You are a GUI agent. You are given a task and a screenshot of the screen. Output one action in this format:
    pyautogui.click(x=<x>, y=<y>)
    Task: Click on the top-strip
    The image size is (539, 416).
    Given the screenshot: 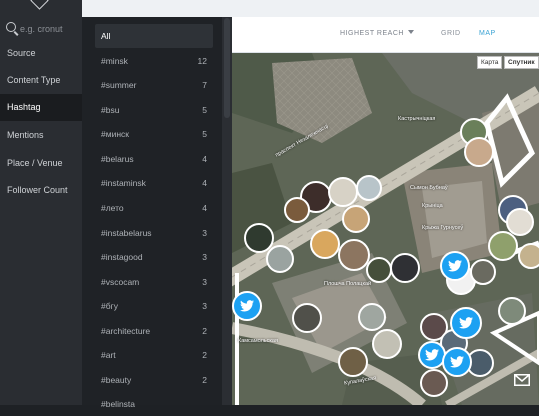 What is the action you would take?
    pyautogui.click(x=310, y=8)
    